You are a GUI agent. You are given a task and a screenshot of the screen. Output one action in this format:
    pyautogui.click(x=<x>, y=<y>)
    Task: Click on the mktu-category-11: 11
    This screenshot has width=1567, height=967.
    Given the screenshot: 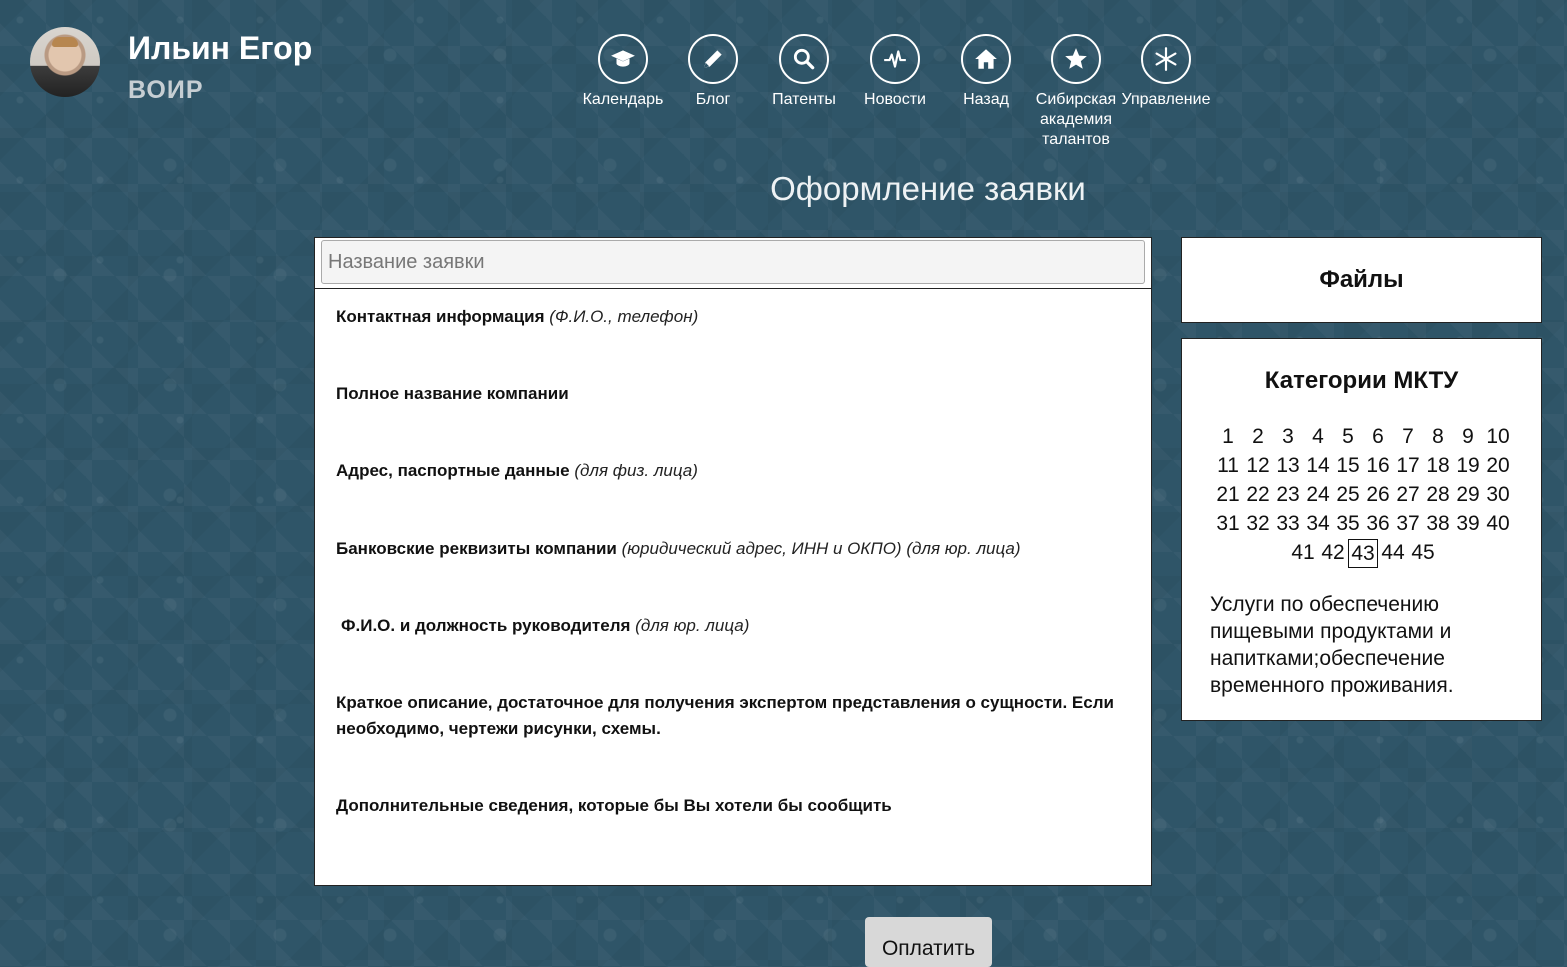 What is the action you would take?
    pyautogui.click(x=1228, y=466)
    